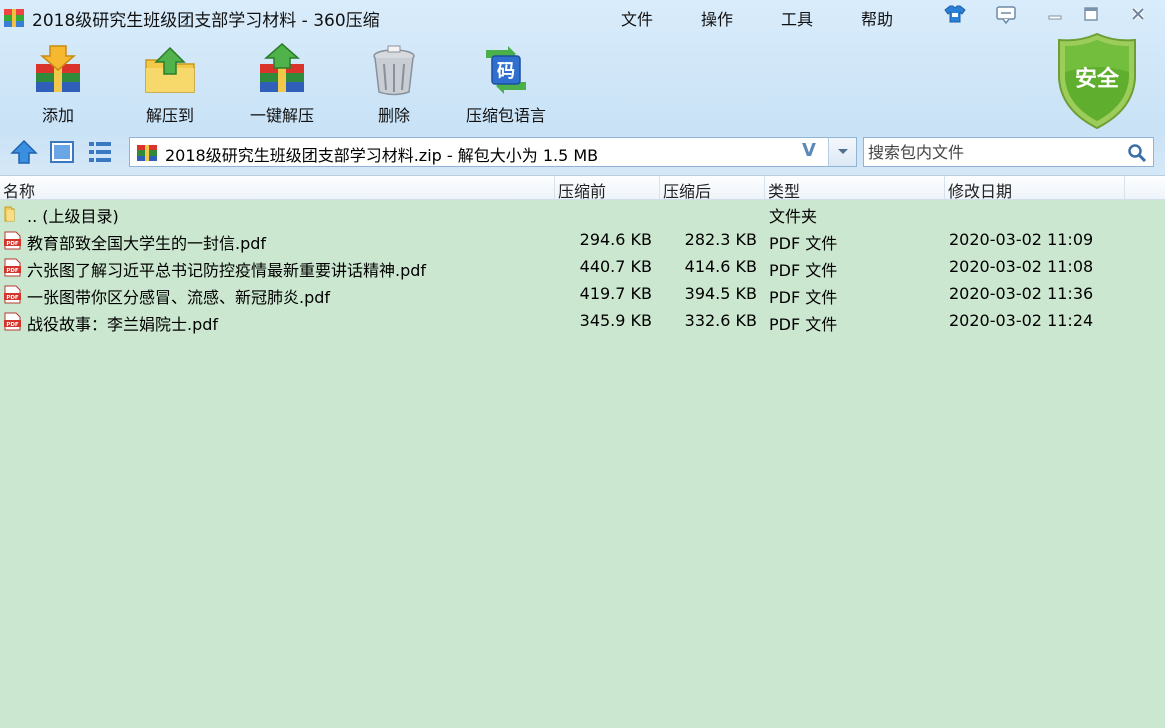  Describe the element at coordinates (505, 115) in the screenshot. I see `archive-language-label: 压缩包语言` at that location.